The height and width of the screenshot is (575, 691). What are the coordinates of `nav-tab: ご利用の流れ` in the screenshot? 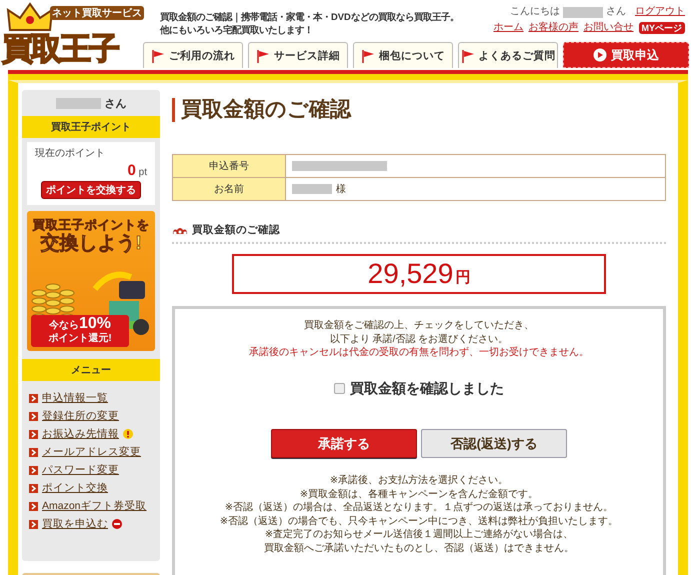 It's located at (193, 55).